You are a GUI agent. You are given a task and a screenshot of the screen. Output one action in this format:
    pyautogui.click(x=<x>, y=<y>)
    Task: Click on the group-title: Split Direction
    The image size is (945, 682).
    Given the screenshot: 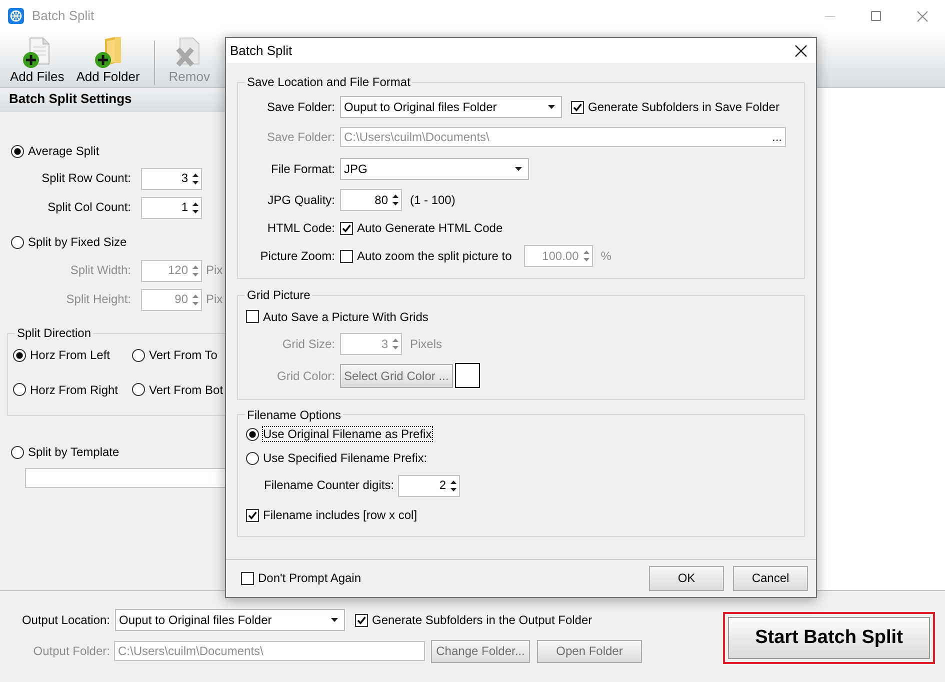 What is the action you would take?
    pyautogui.click(x=54, y=333)
    